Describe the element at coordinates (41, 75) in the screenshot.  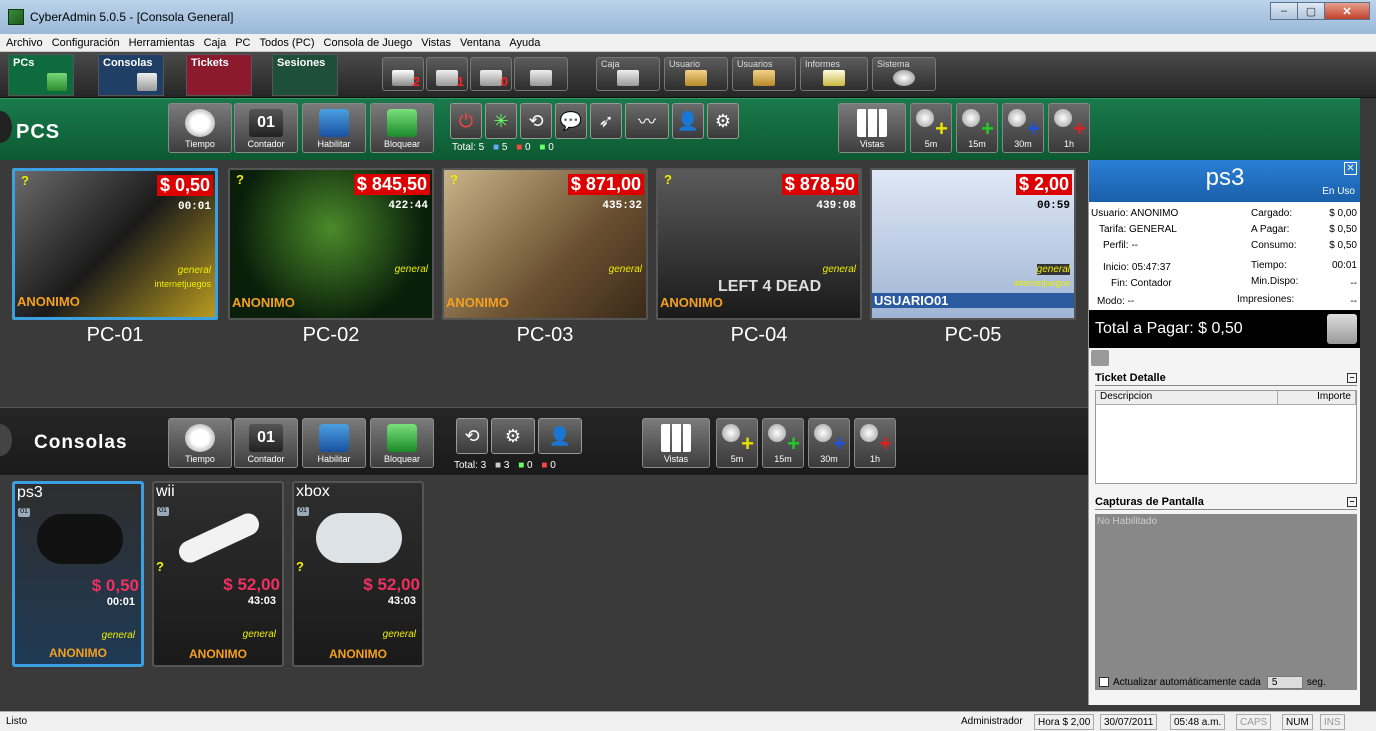
I see `tab-pcs: PCs` at that location.